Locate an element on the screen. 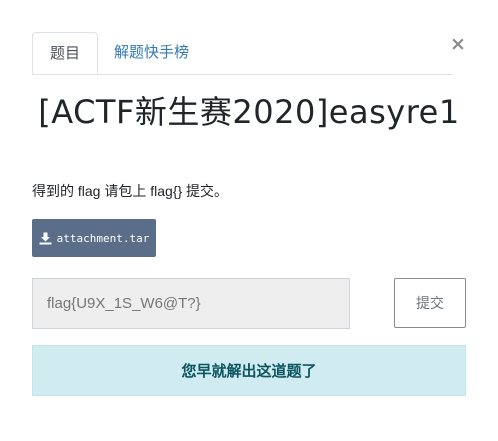 The height and width of the screenshot is (441, 498). challenge-description: 得到的 flag 请包上 flag{} 提交。 is located at coordinates (130, 191).